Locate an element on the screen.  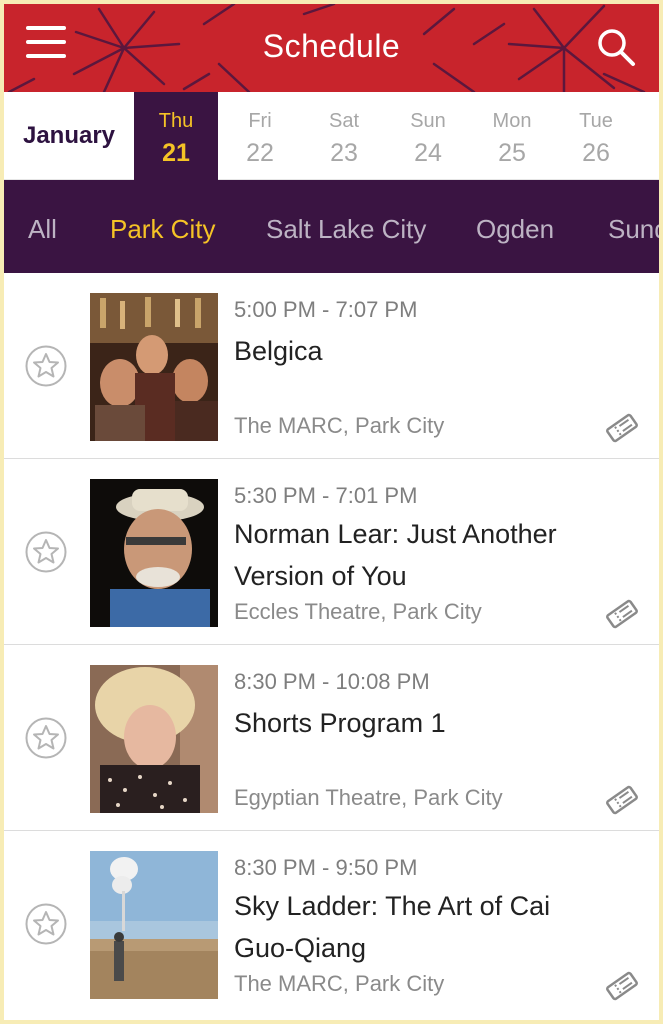
month-label: January is located at coordinates (69, 135).